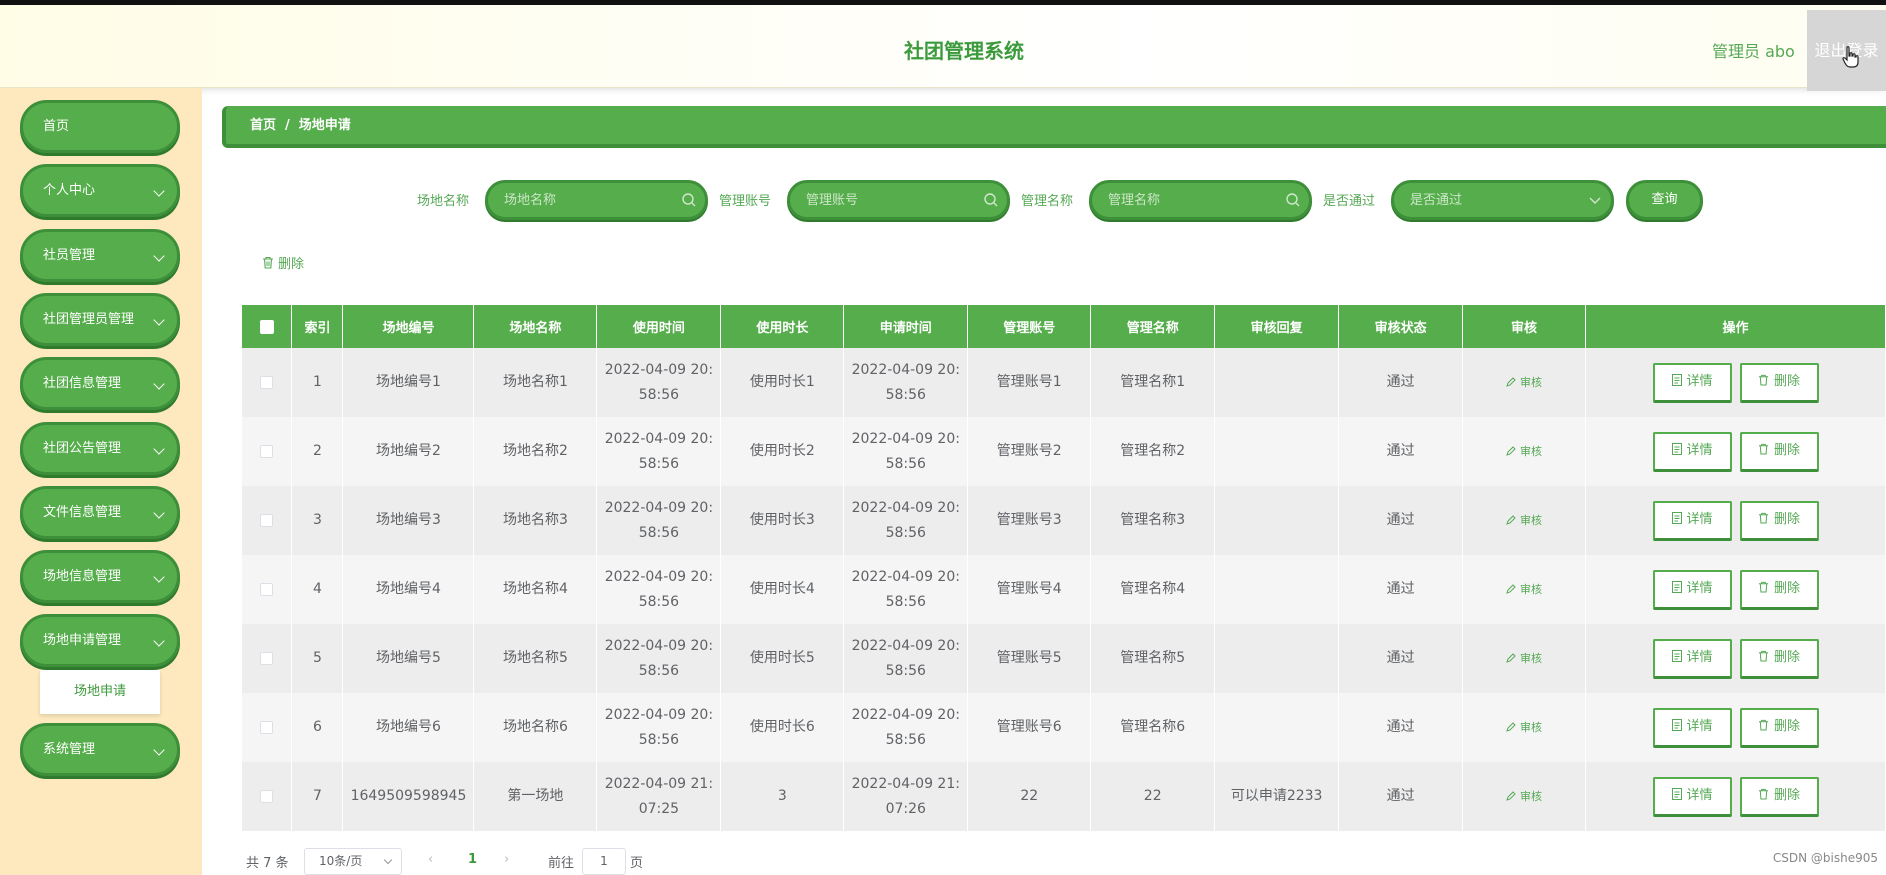 The height and width of the screenshot is (875, 1886). I want to click on cell-audit: 审核, so click(1524, 796).